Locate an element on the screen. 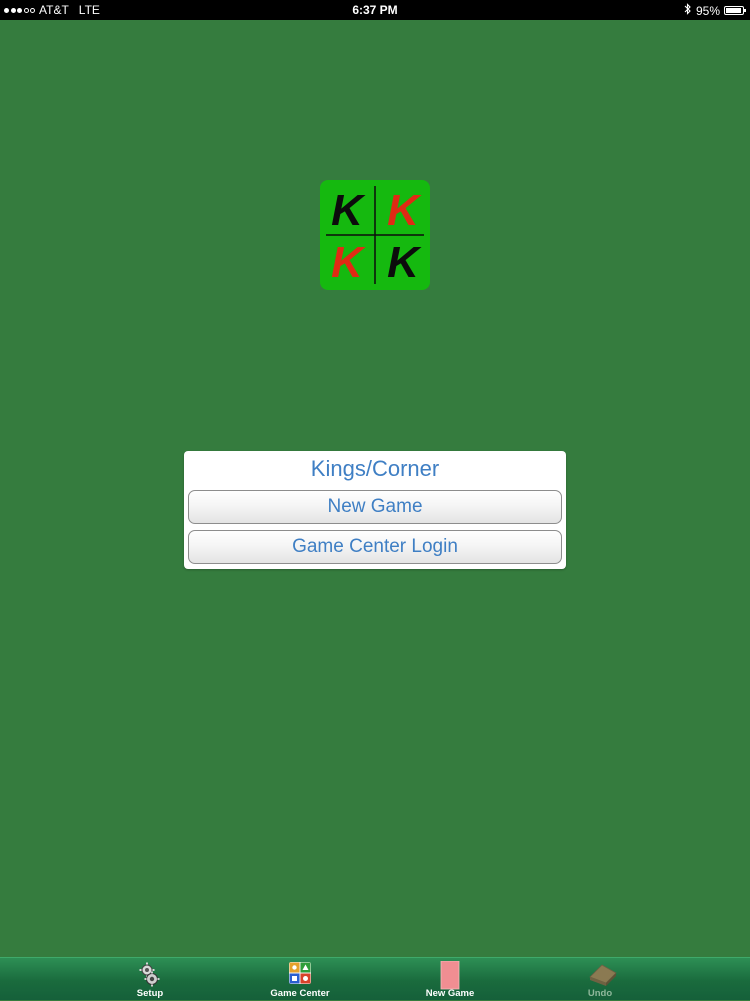 Image resolution: width=750 pixels, height=1001 pixels. bluetooth-icon is located at coordinates (688, 10).